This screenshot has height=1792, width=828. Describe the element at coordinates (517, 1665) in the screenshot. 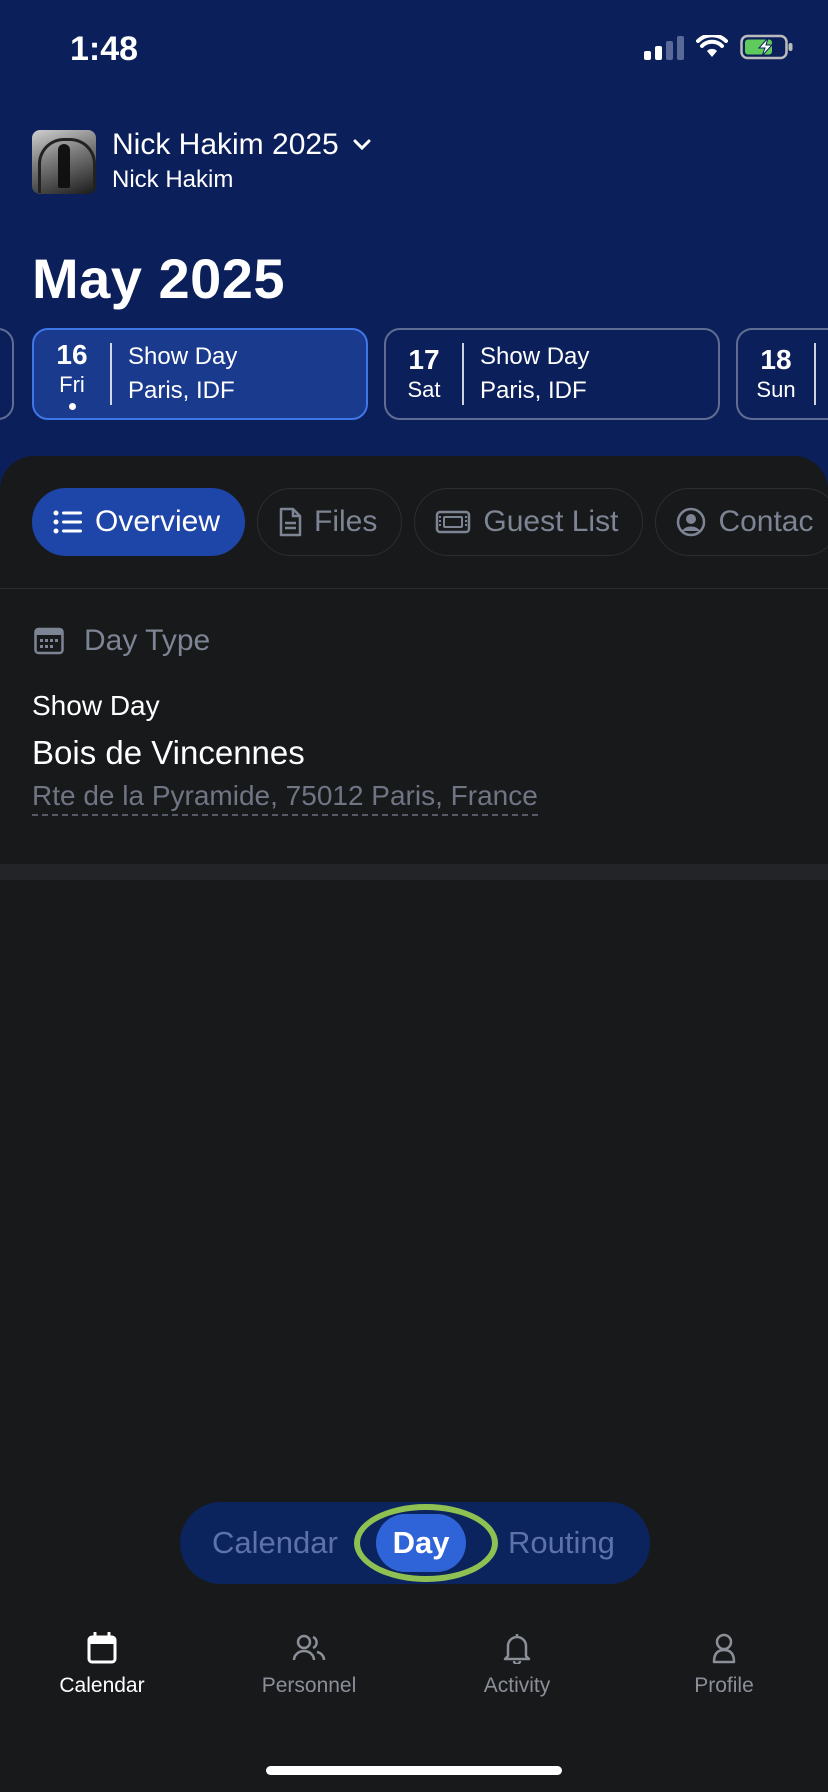

I see `tabbar-activity: Activity` at that location.